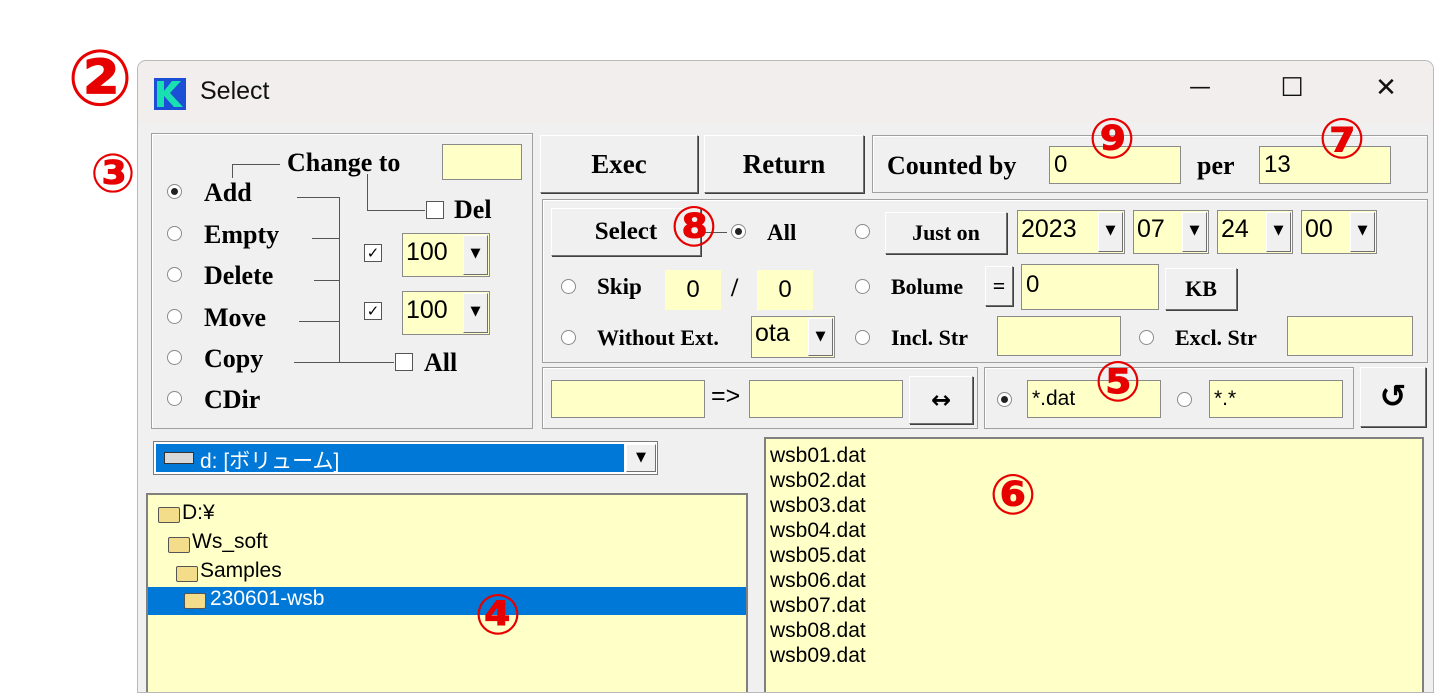 The width and height of the screenshot is (1437, 693). I want to click on annotation-7: ⑦, so click(1342, 139).